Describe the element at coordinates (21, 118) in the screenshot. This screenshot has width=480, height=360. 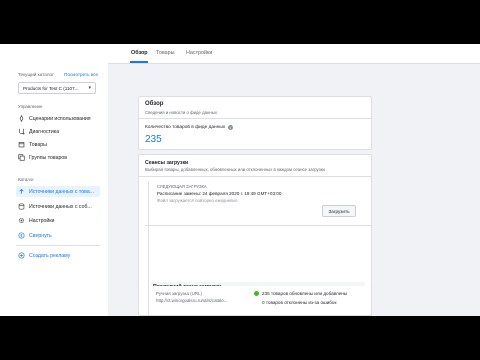
I see `rocket-icon` at that location.